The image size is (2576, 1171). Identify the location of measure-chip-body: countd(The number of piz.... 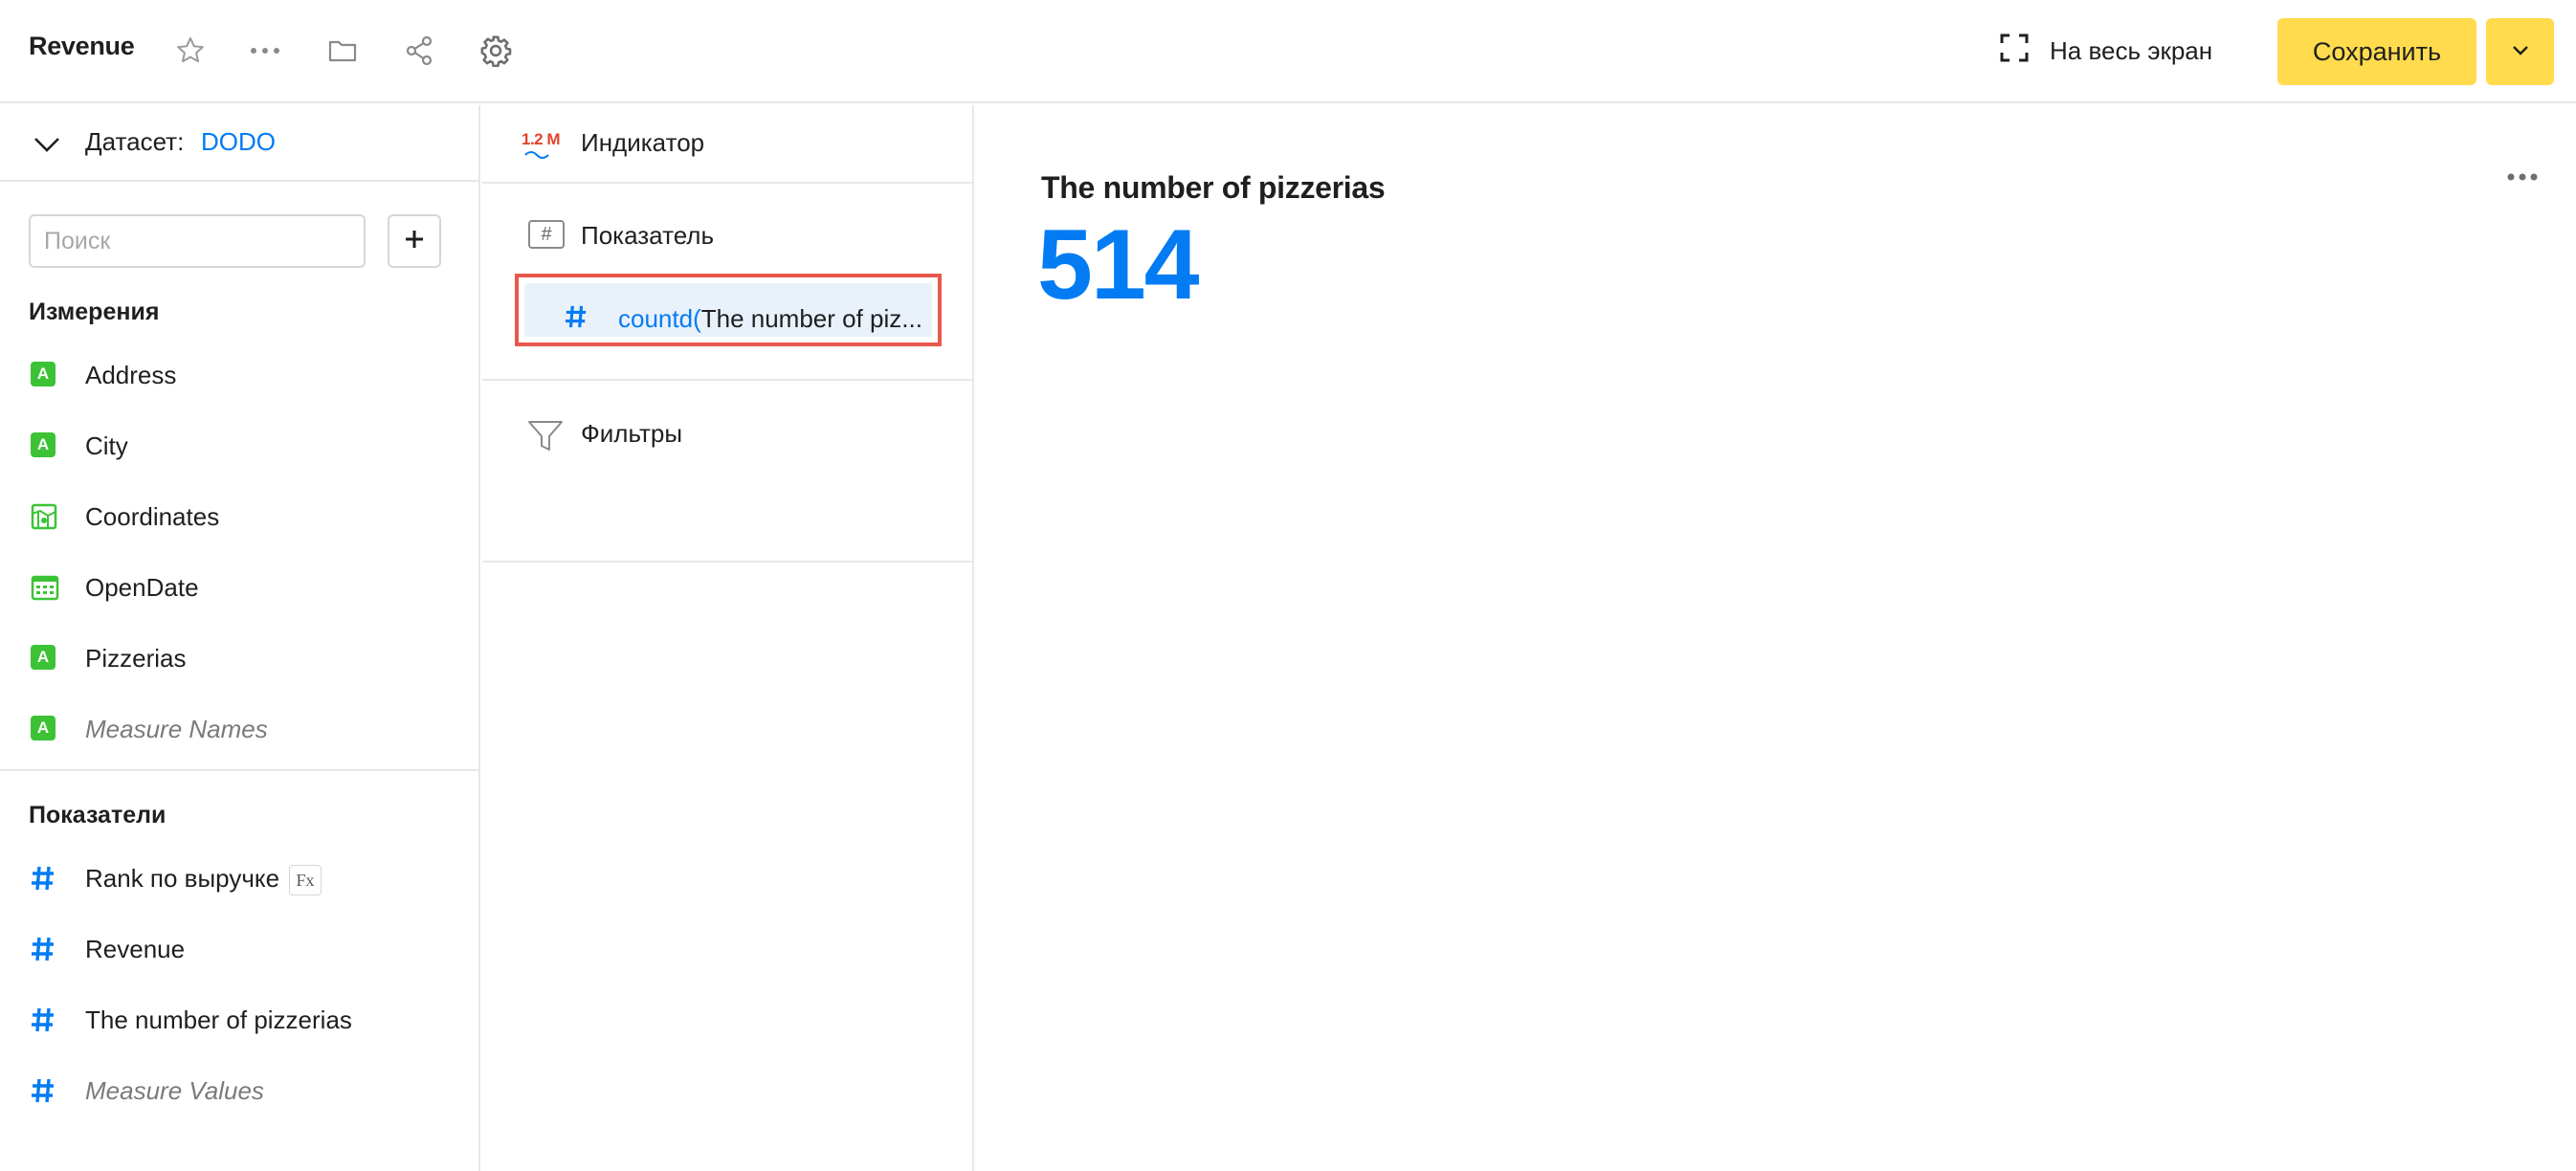
(728, 310).